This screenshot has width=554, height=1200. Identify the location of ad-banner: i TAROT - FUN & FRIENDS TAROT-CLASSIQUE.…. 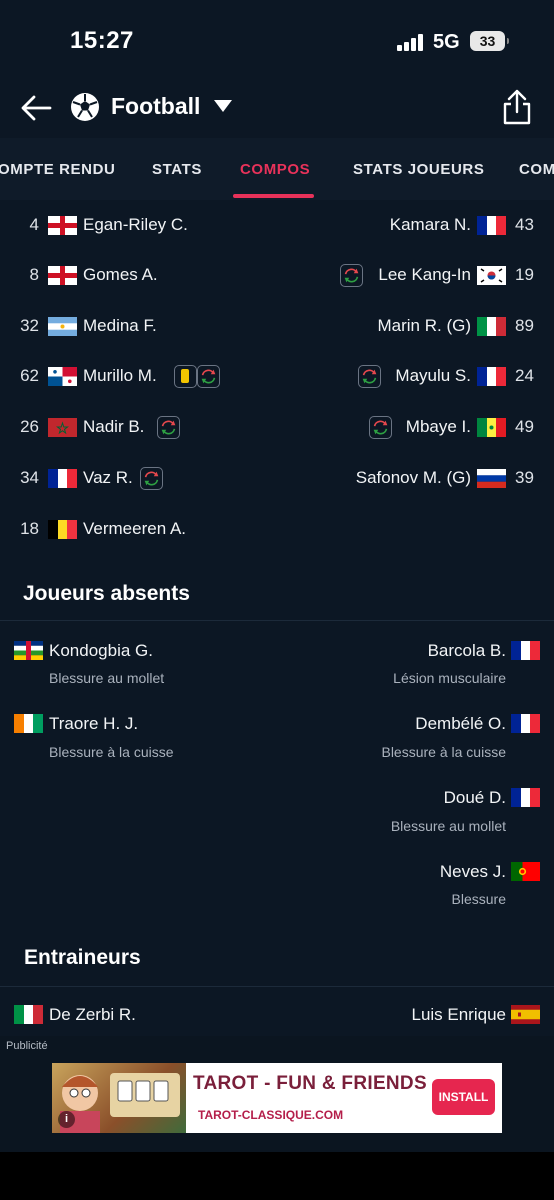
(277, 1098).